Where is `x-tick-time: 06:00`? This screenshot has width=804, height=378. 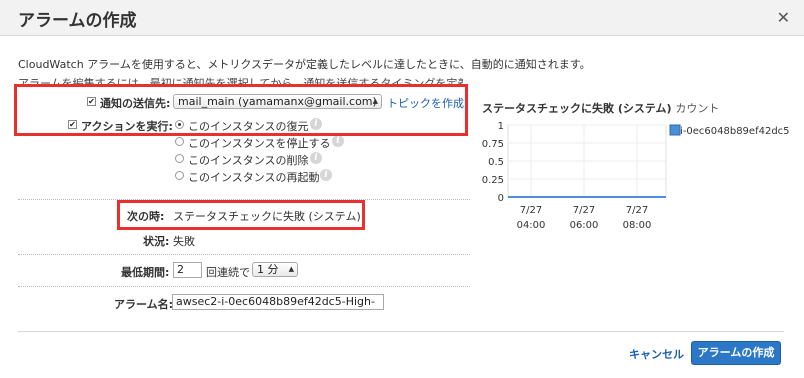 x-tick-time: 06:00 is located at coordinates (584, 225).